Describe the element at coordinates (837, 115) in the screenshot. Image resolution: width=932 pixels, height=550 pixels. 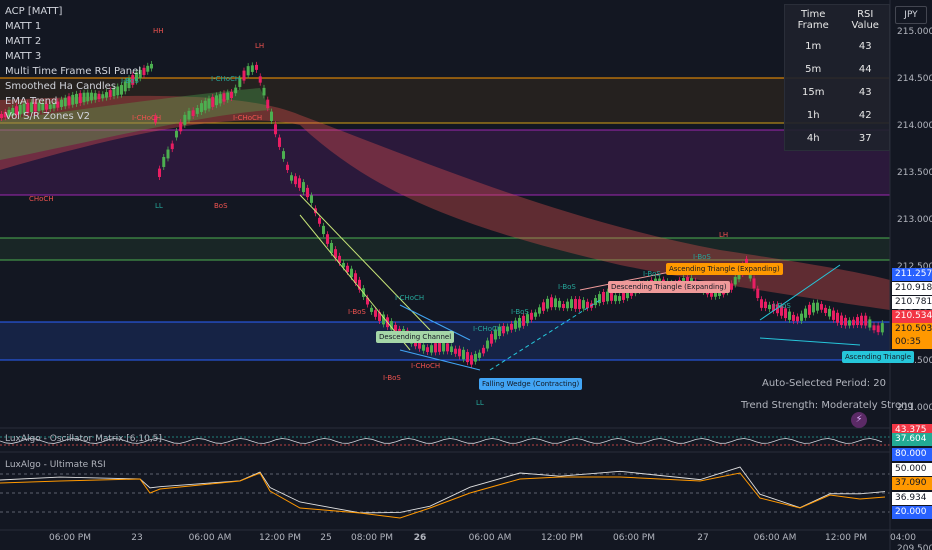
I see `rsi-row: 1h 42` at that location.